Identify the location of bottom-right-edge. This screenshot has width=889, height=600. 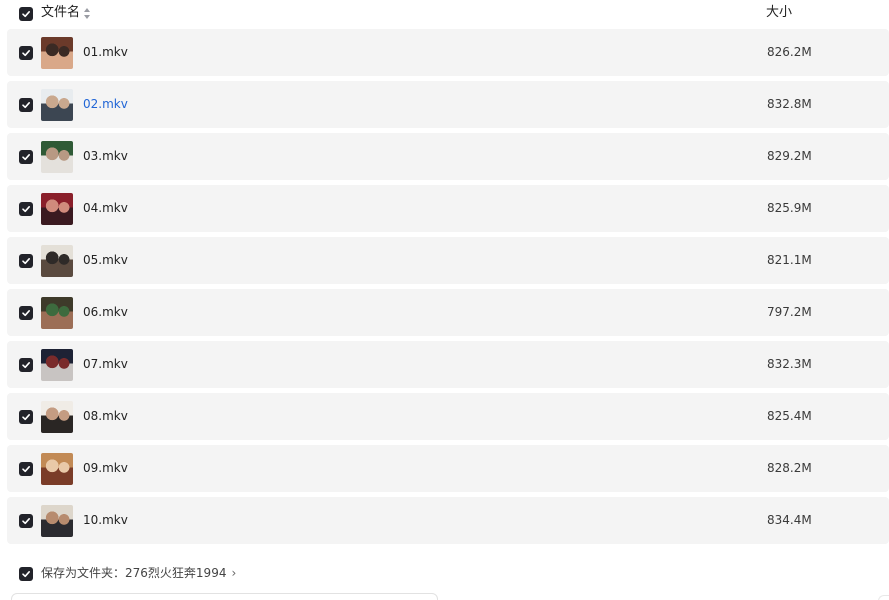
(883, 597).